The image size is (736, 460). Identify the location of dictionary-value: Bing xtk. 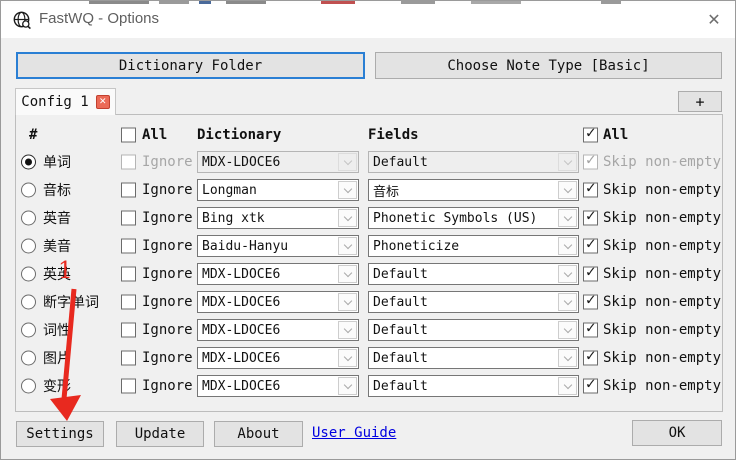
(233, 218).